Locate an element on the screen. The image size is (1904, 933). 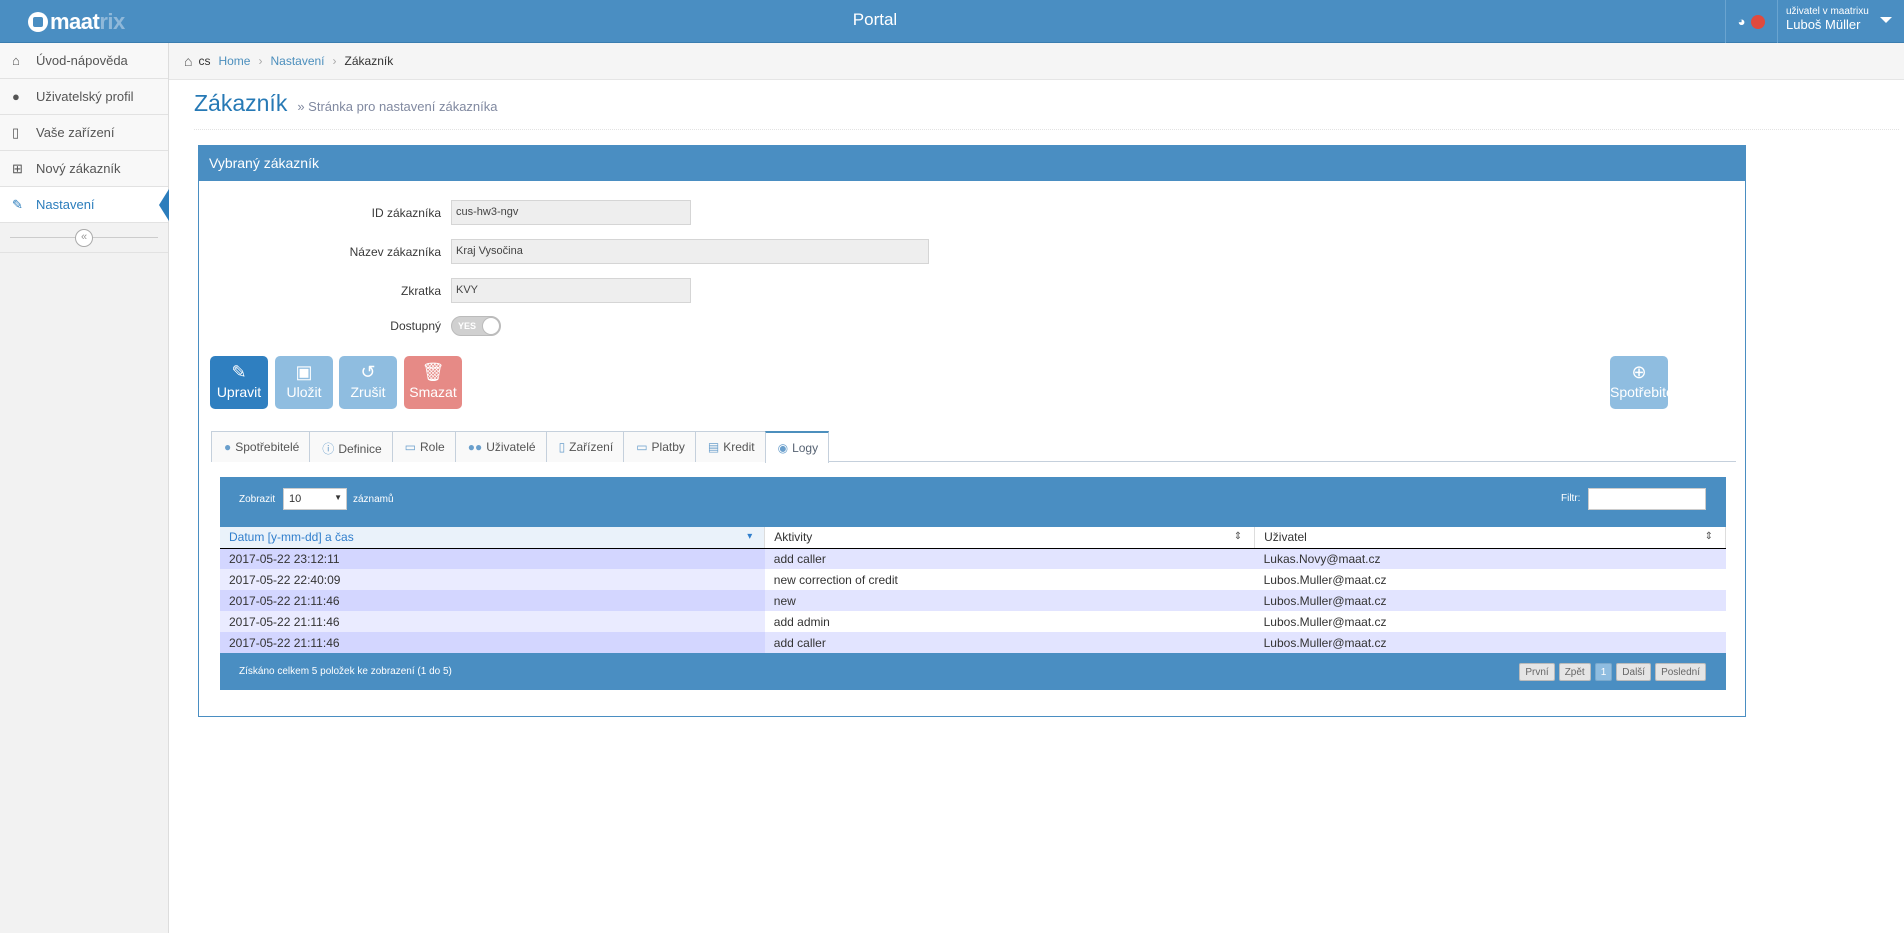
available-toggle: YES is located at coordinates (476, 326).